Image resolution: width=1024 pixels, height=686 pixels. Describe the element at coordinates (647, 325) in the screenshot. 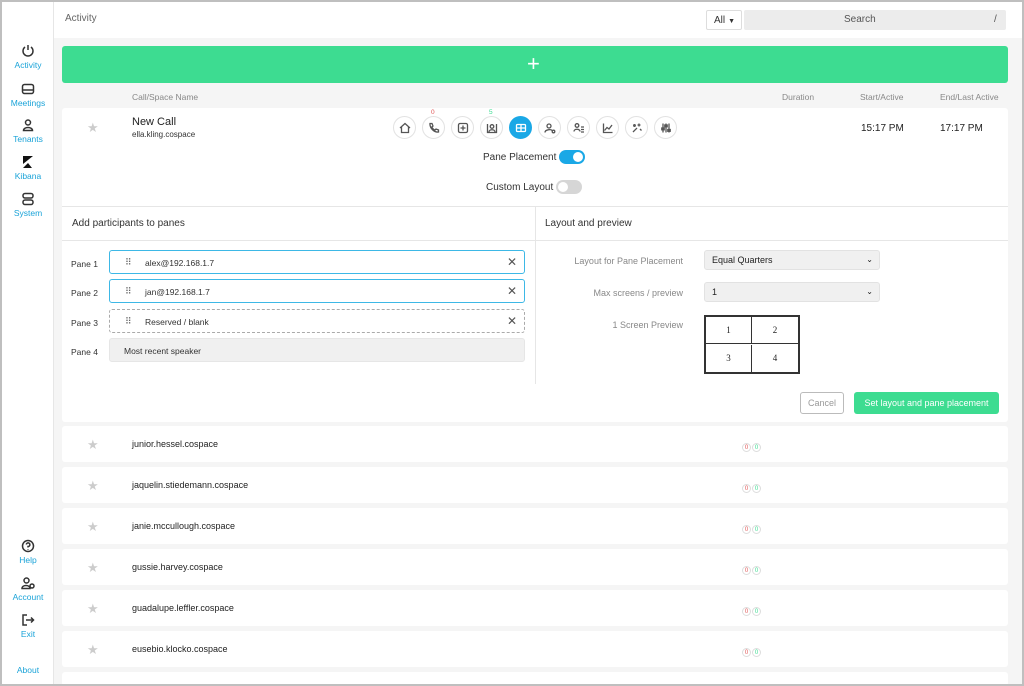

I see `preview-label: 1 Screen Preview` at that location.